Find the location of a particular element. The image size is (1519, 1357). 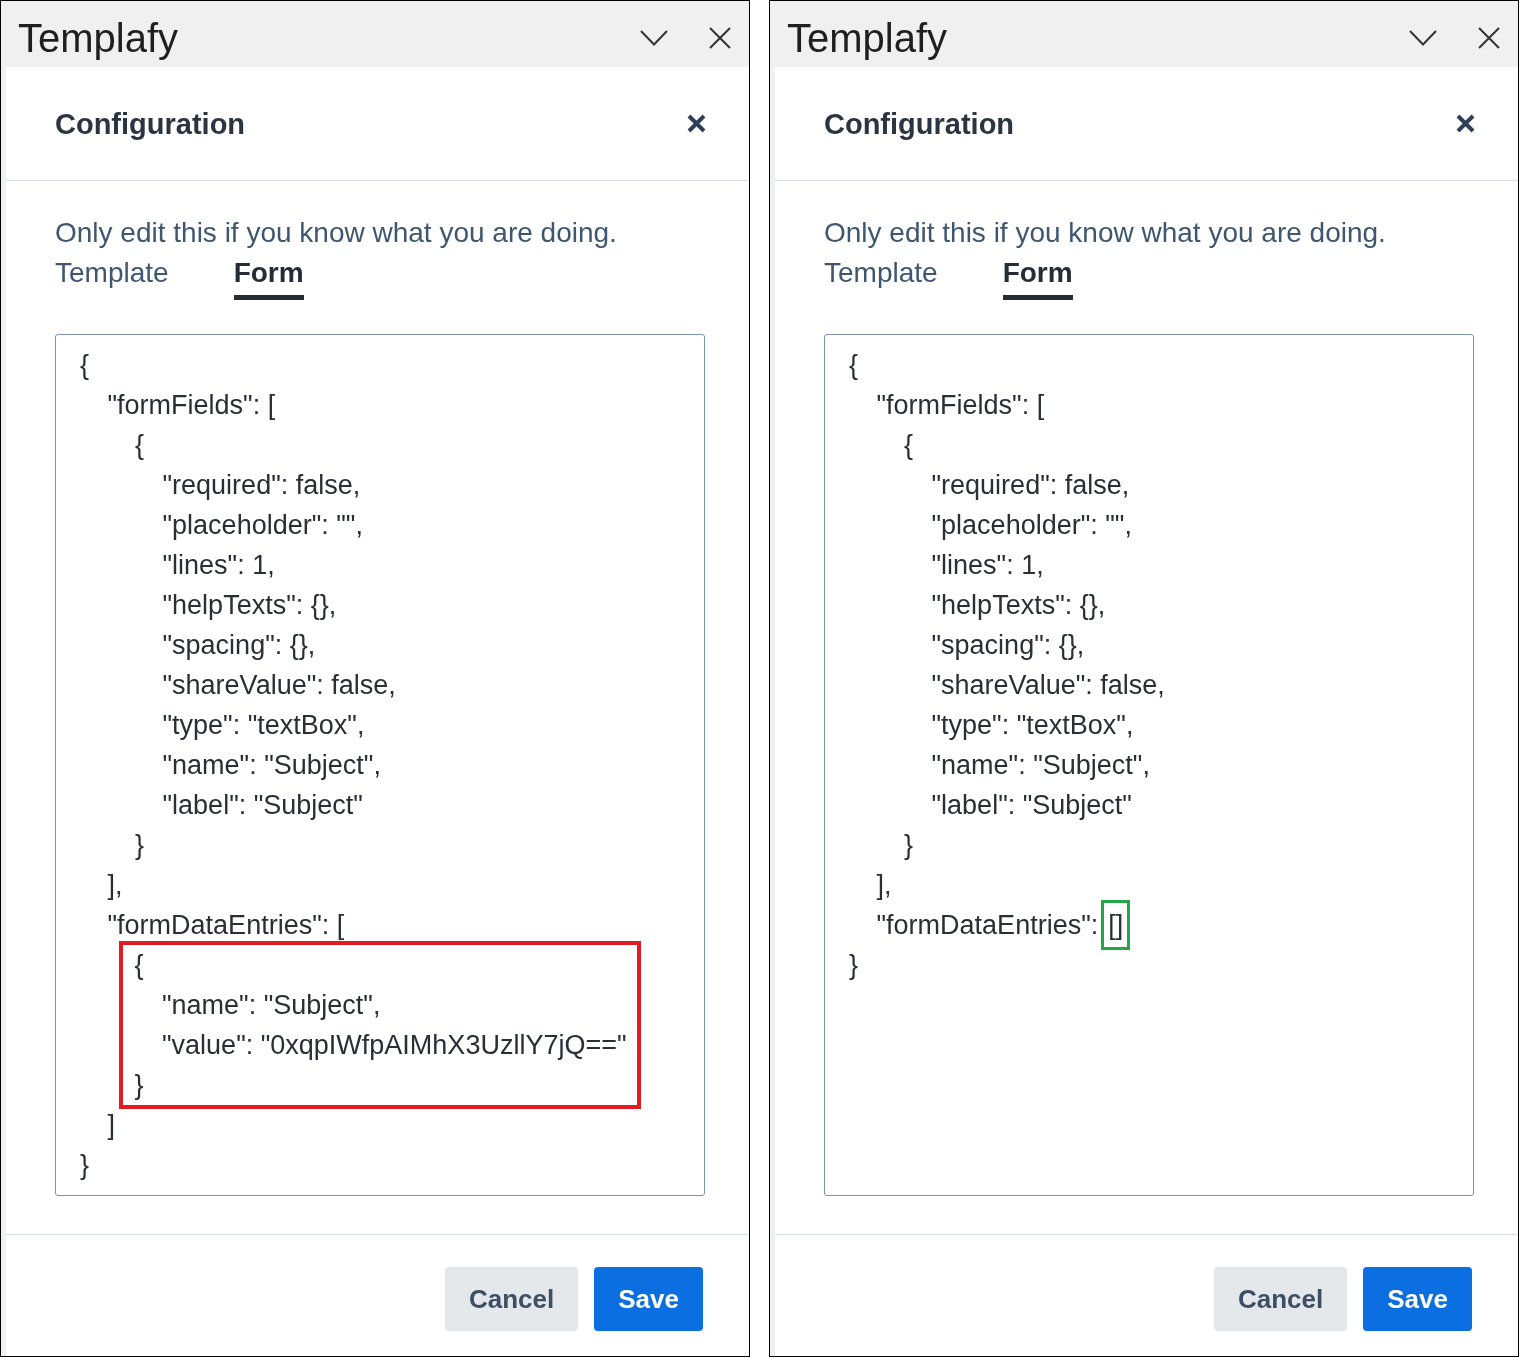

code-token: [] is located at coordinates (1116, 925).